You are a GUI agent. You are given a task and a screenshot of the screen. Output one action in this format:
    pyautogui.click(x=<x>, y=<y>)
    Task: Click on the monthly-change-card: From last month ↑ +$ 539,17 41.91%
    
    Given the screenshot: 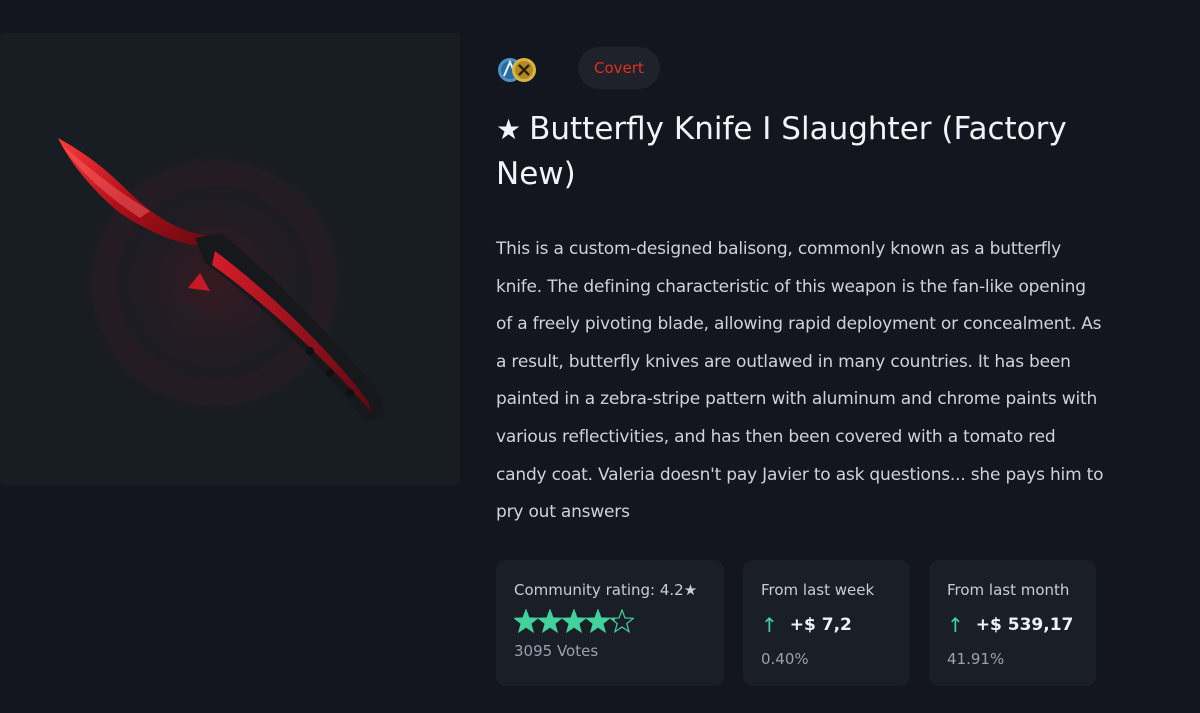 What is the action you would take?
    pyautogui.click(x=1012, y=623)
    